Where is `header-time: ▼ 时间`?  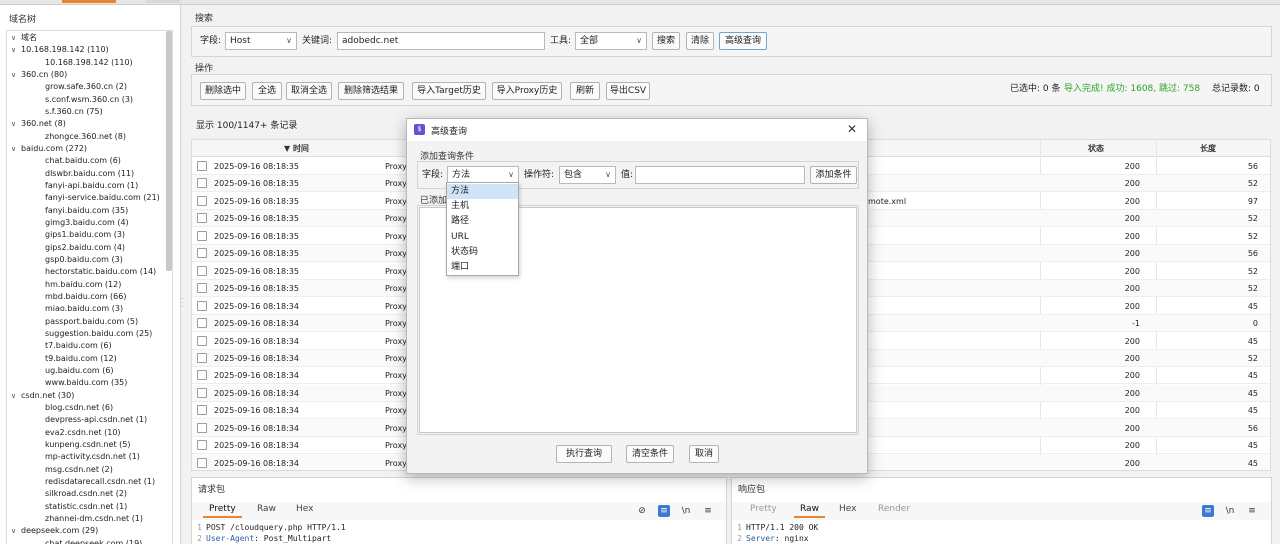 header-time: ▼ 时间 is located at coordinates (296, 148).